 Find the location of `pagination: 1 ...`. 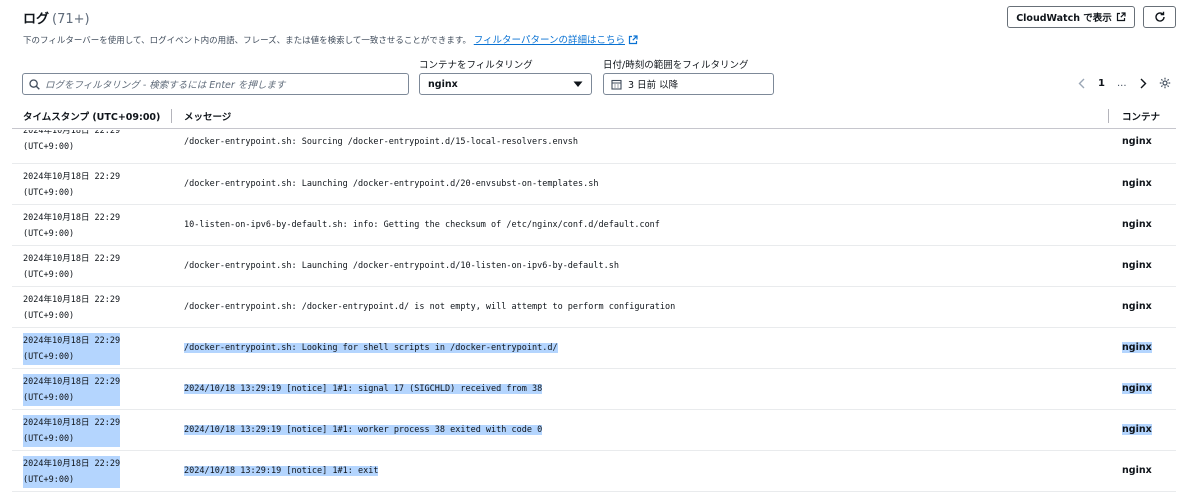

pagination: 1 ... is located at coordinates (1124, 83).